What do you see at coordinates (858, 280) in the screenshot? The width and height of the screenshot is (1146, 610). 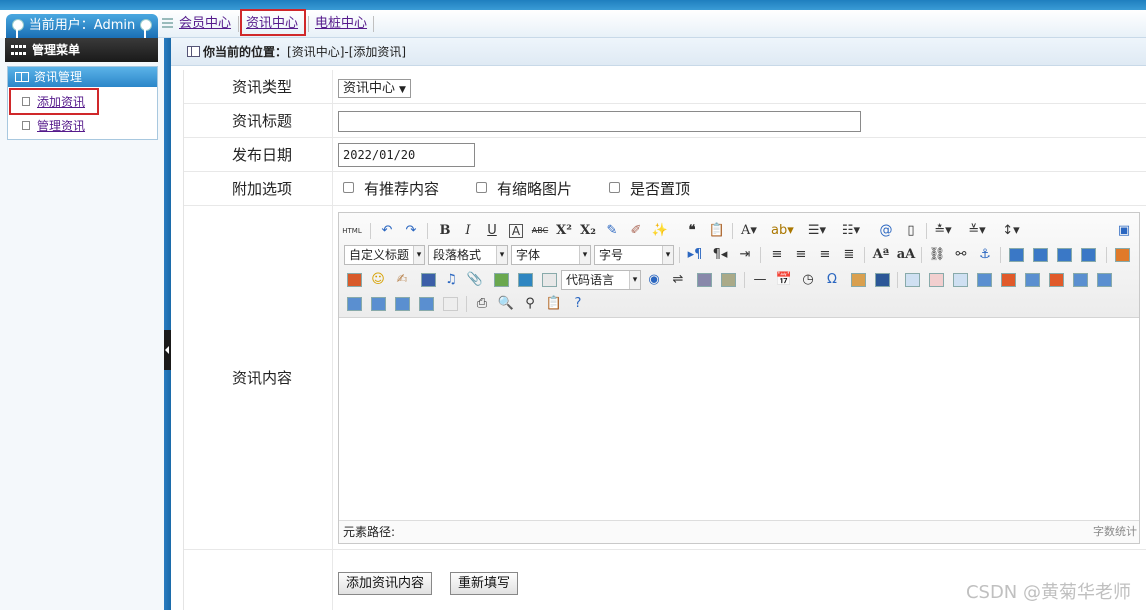 I see `snap-screen-icon` at bounding box center [858, 280].